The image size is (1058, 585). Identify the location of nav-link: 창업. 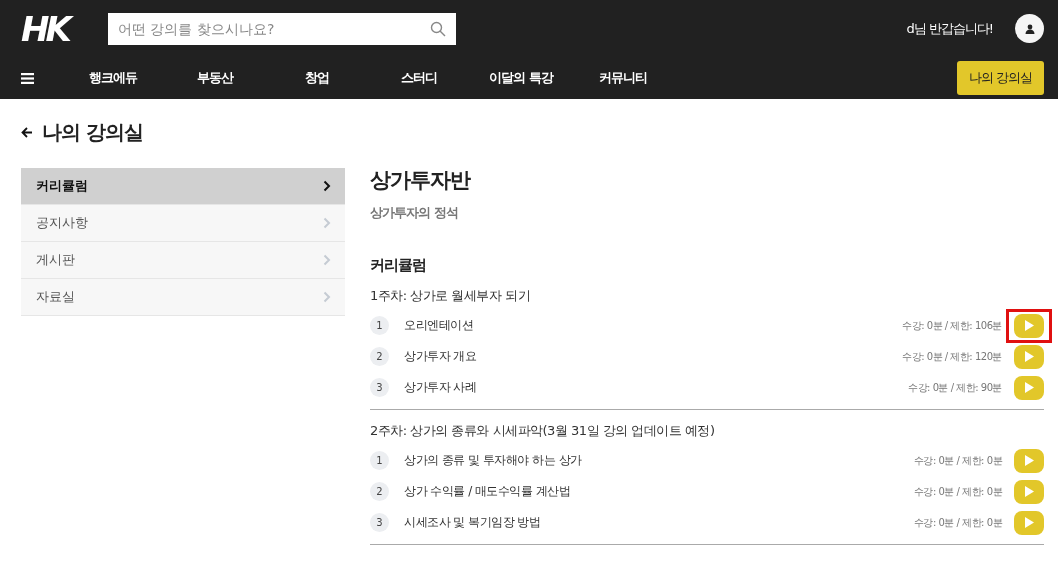
(317, 78).